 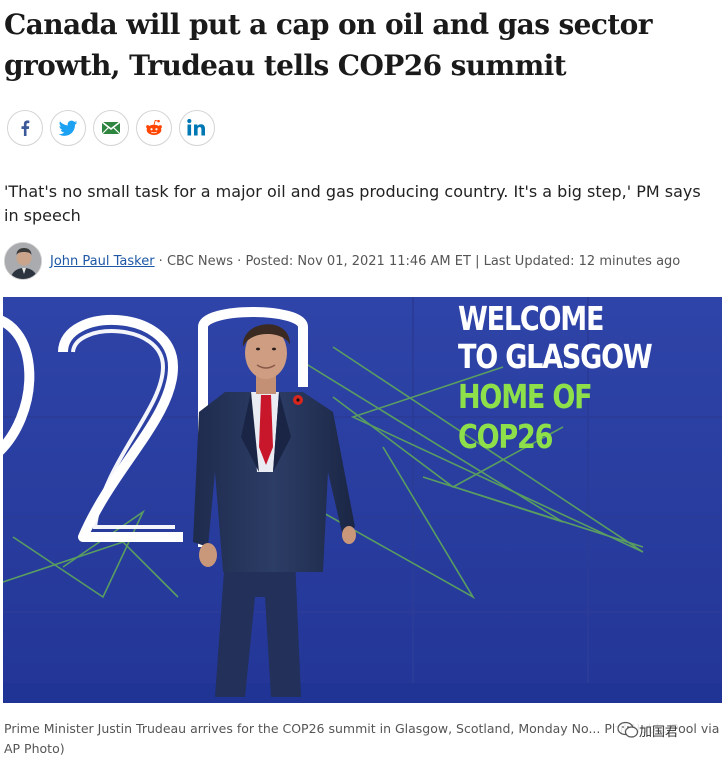 I want to click on share-twitter-button, so click(x=68, y=128).